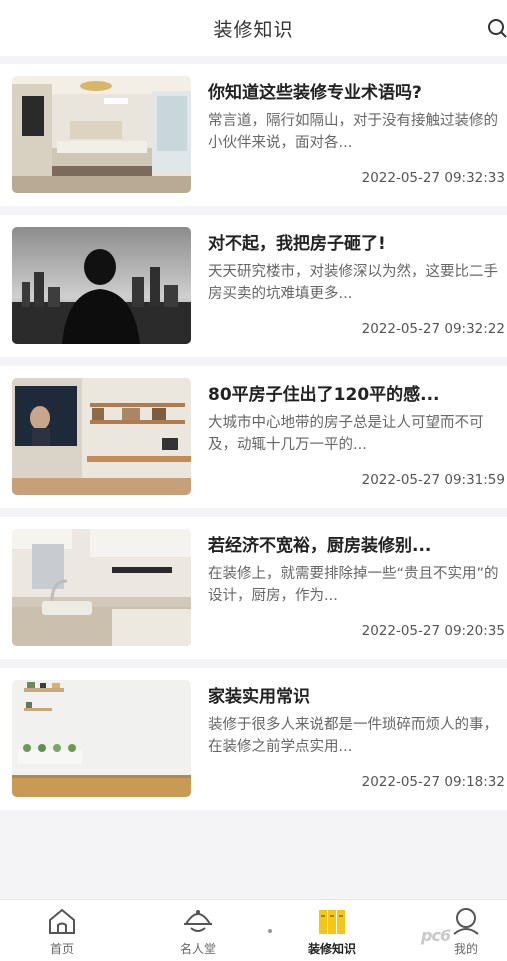  I want to click on books-icon, so click(332, 922).